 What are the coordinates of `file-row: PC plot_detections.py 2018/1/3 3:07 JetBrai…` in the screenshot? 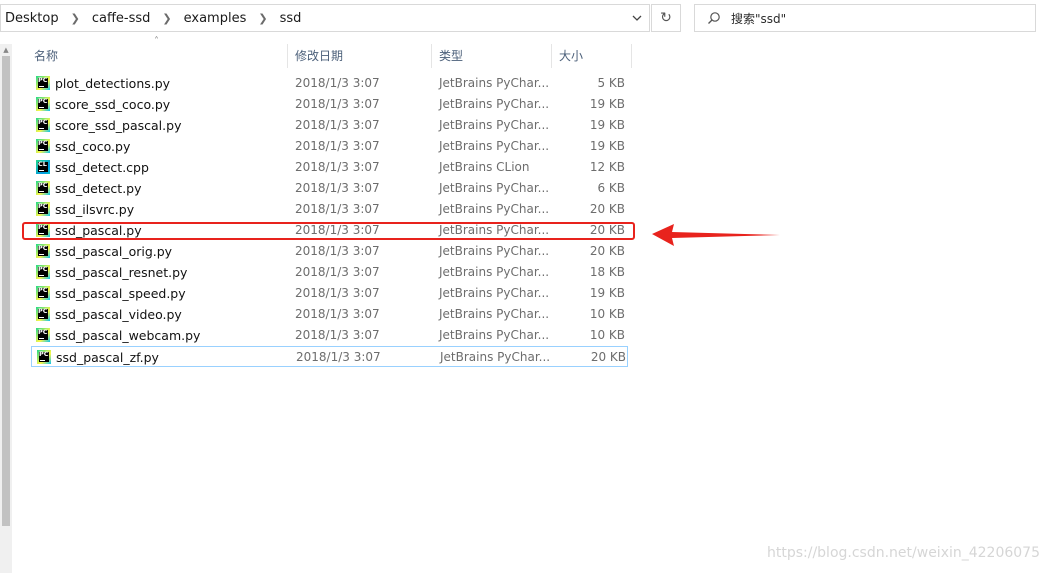 It's located at (329, 83).